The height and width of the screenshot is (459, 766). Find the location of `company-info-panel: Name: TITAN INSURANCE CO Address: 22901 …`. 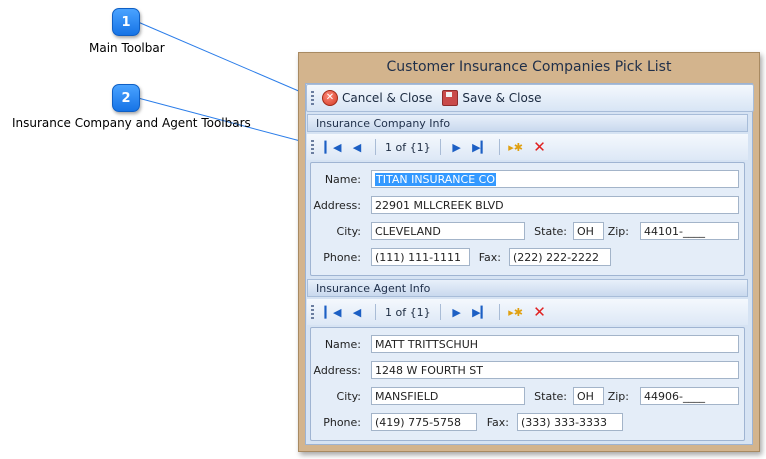

company-info-panel: Name: TITAN INSURANCE CO Address: 22901 … is located at coordinates (527, 219).